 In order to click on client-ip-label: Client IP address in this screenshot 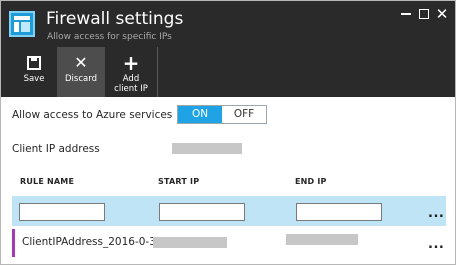, I will do `click(56, 149)`.